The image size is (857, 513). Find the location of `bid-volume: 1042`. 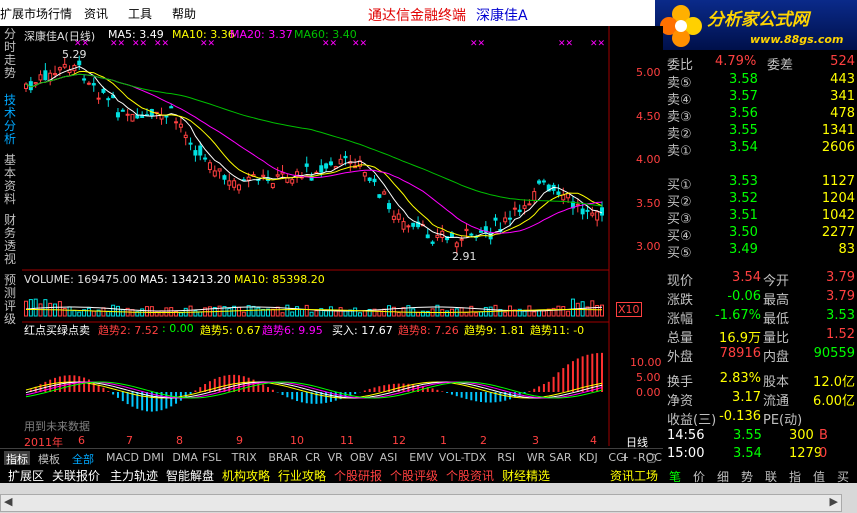

bid-volume: 1042 is located at coordinates (838, 215).